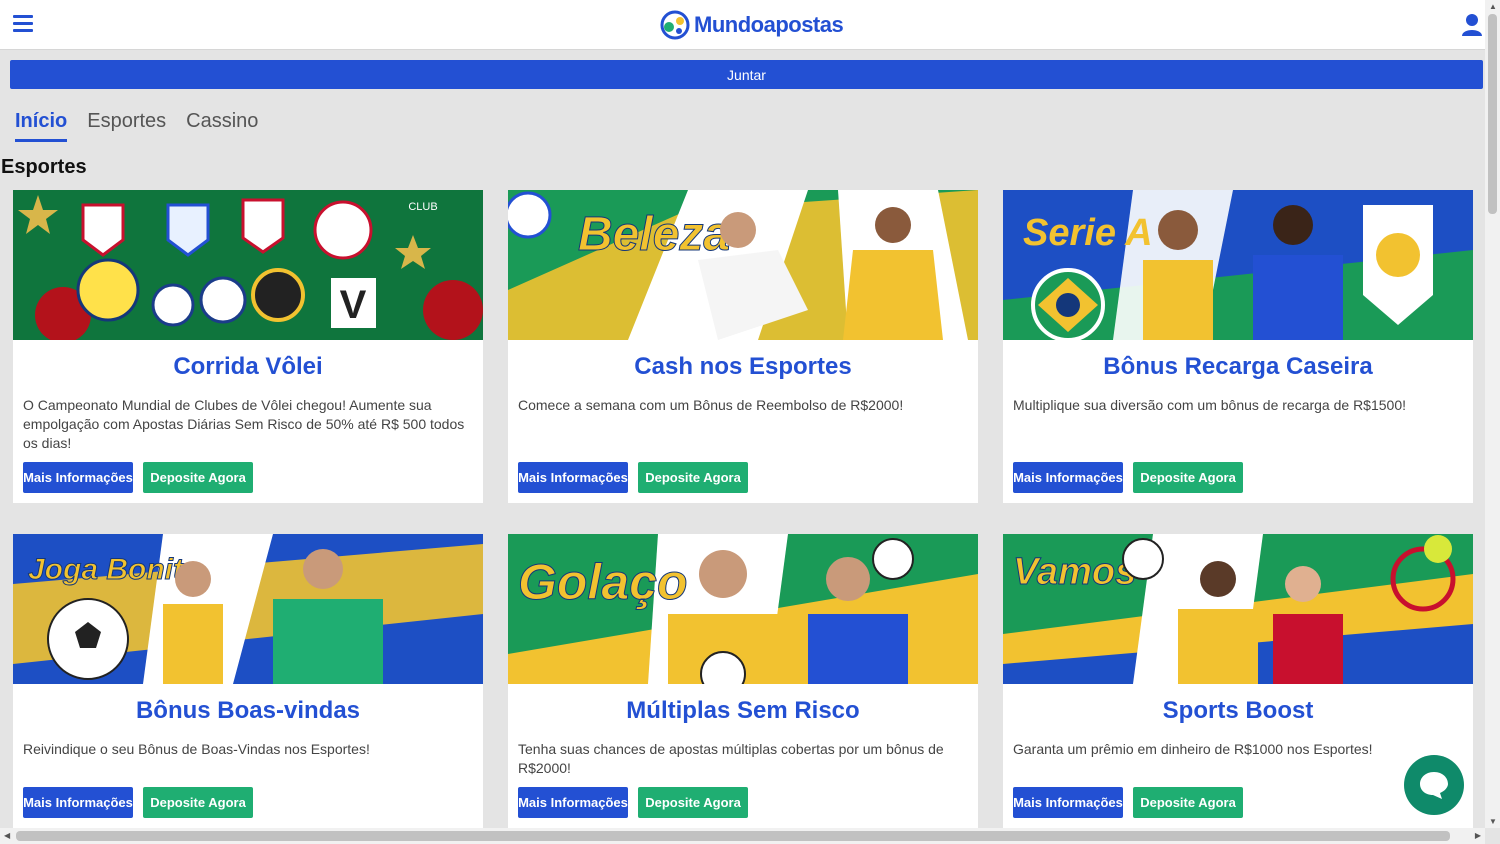 This screenshot has width=1500, height=844. What do you see at coordinates (1472, 25) in the screenshot?
I see `user-icon` at bounding box center [1472, 25].